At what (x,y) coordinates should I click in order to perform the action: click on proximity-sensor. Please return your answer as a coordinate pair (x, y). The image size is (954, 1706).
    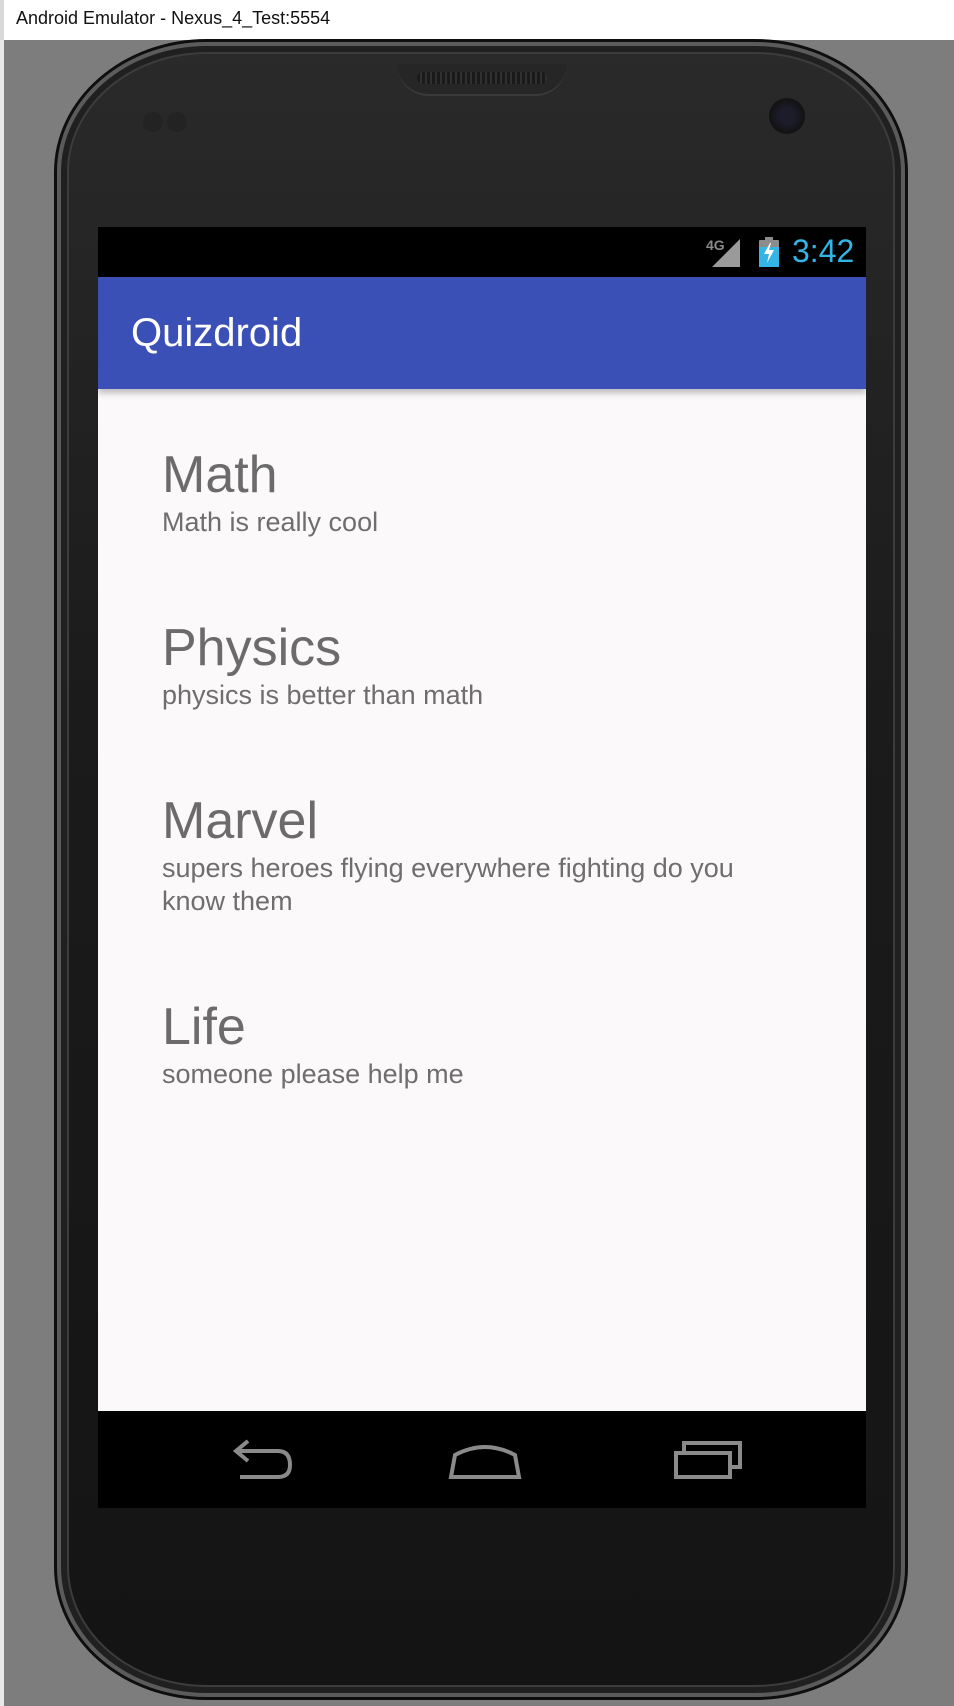
    Looking at the image, I should click on (153, 122).